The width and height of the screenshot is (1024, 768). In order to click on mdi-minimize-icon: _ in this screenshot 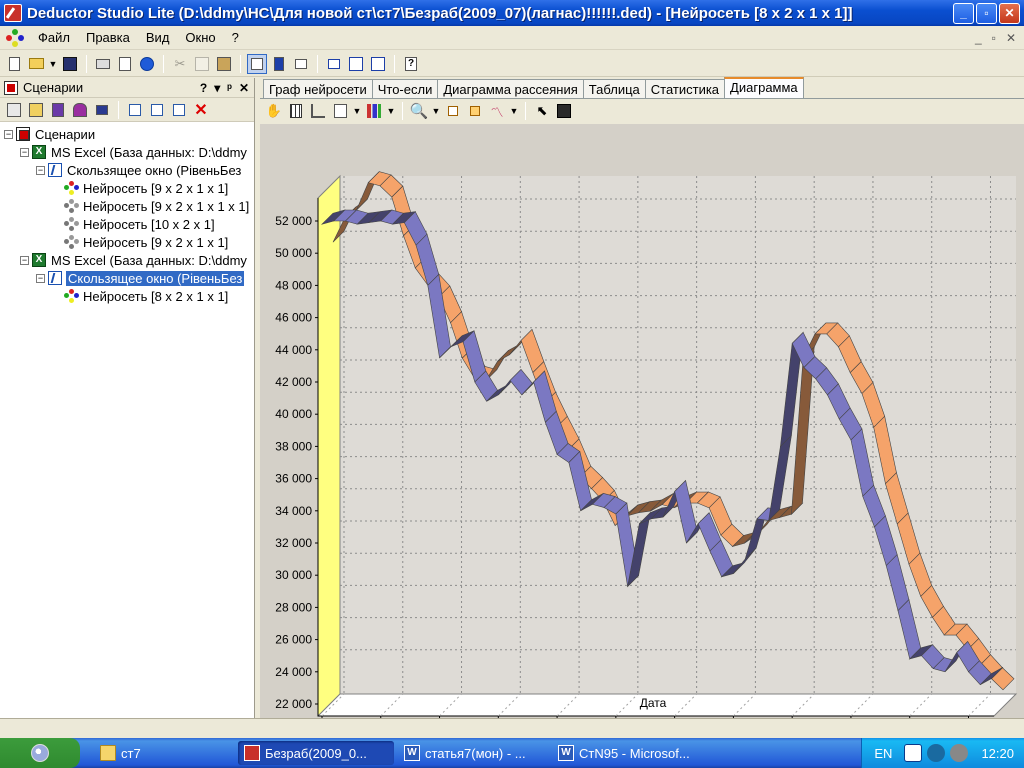, I will do `click(978, 38)`.